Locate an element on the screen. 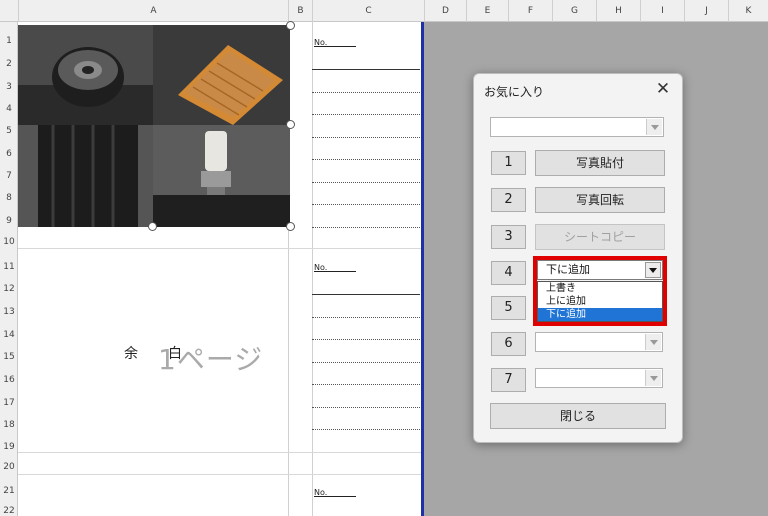 Image resolution: width=768 pixels, height=516 pixels. photo-collage is located at coordinates (156, 126).